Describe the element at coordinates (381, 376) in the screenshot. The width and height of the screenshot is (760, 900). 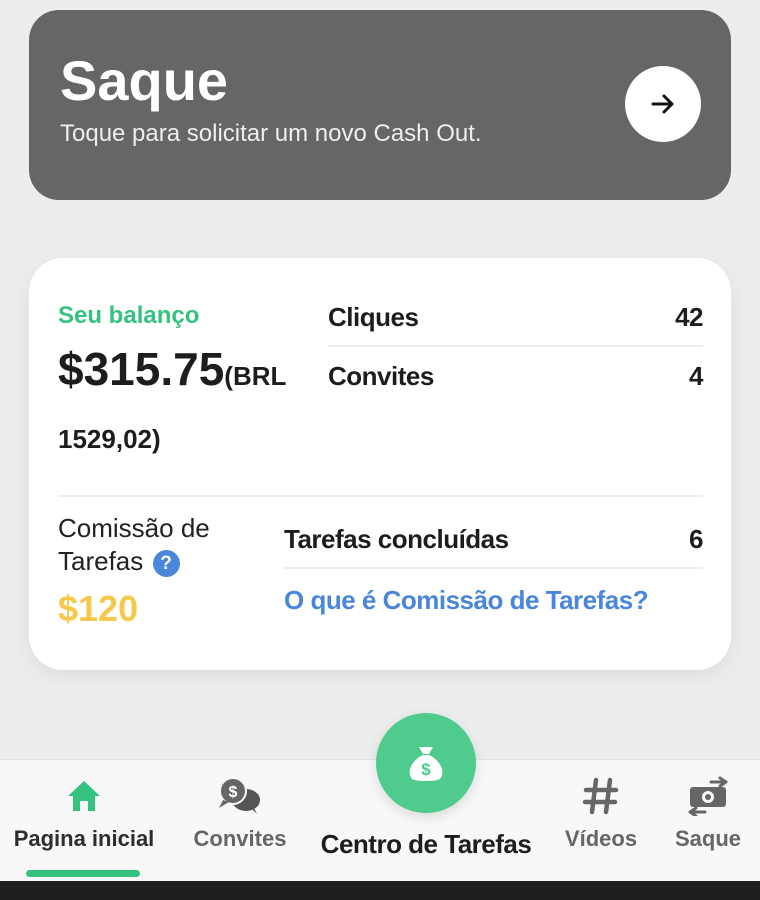
I see `stat-label: Convites` at that location.